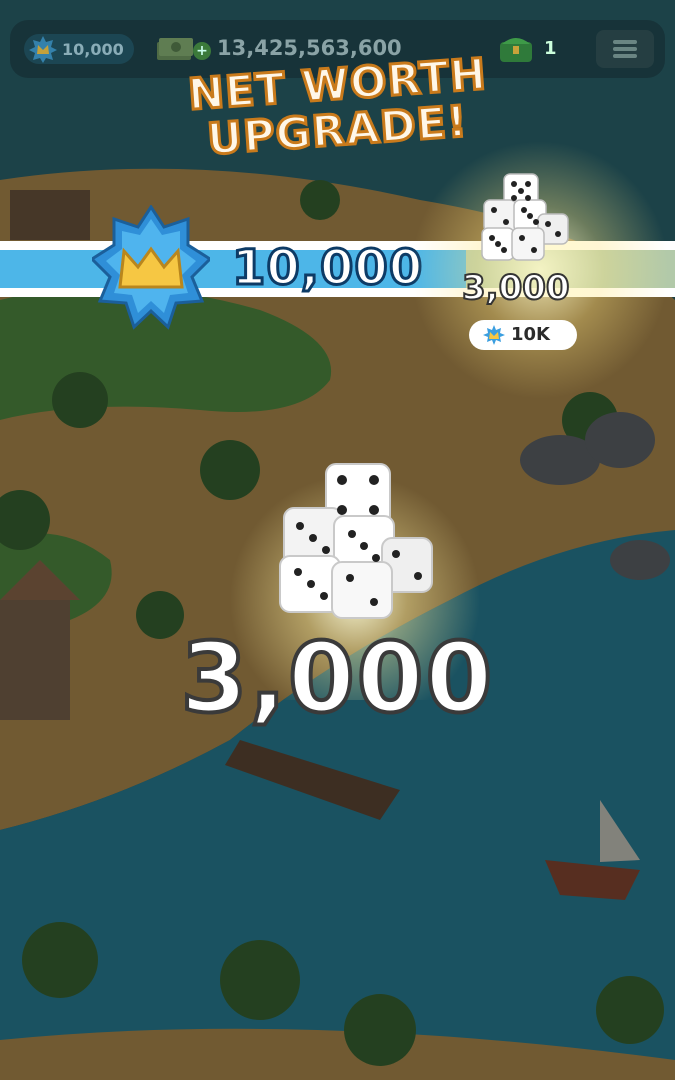 This screenshot has height=1080, width=675. What do you see at coordinates (93, 49) in the screenshot?
I see `net-worth-value: 10,000` at bounding box center [93, 49].